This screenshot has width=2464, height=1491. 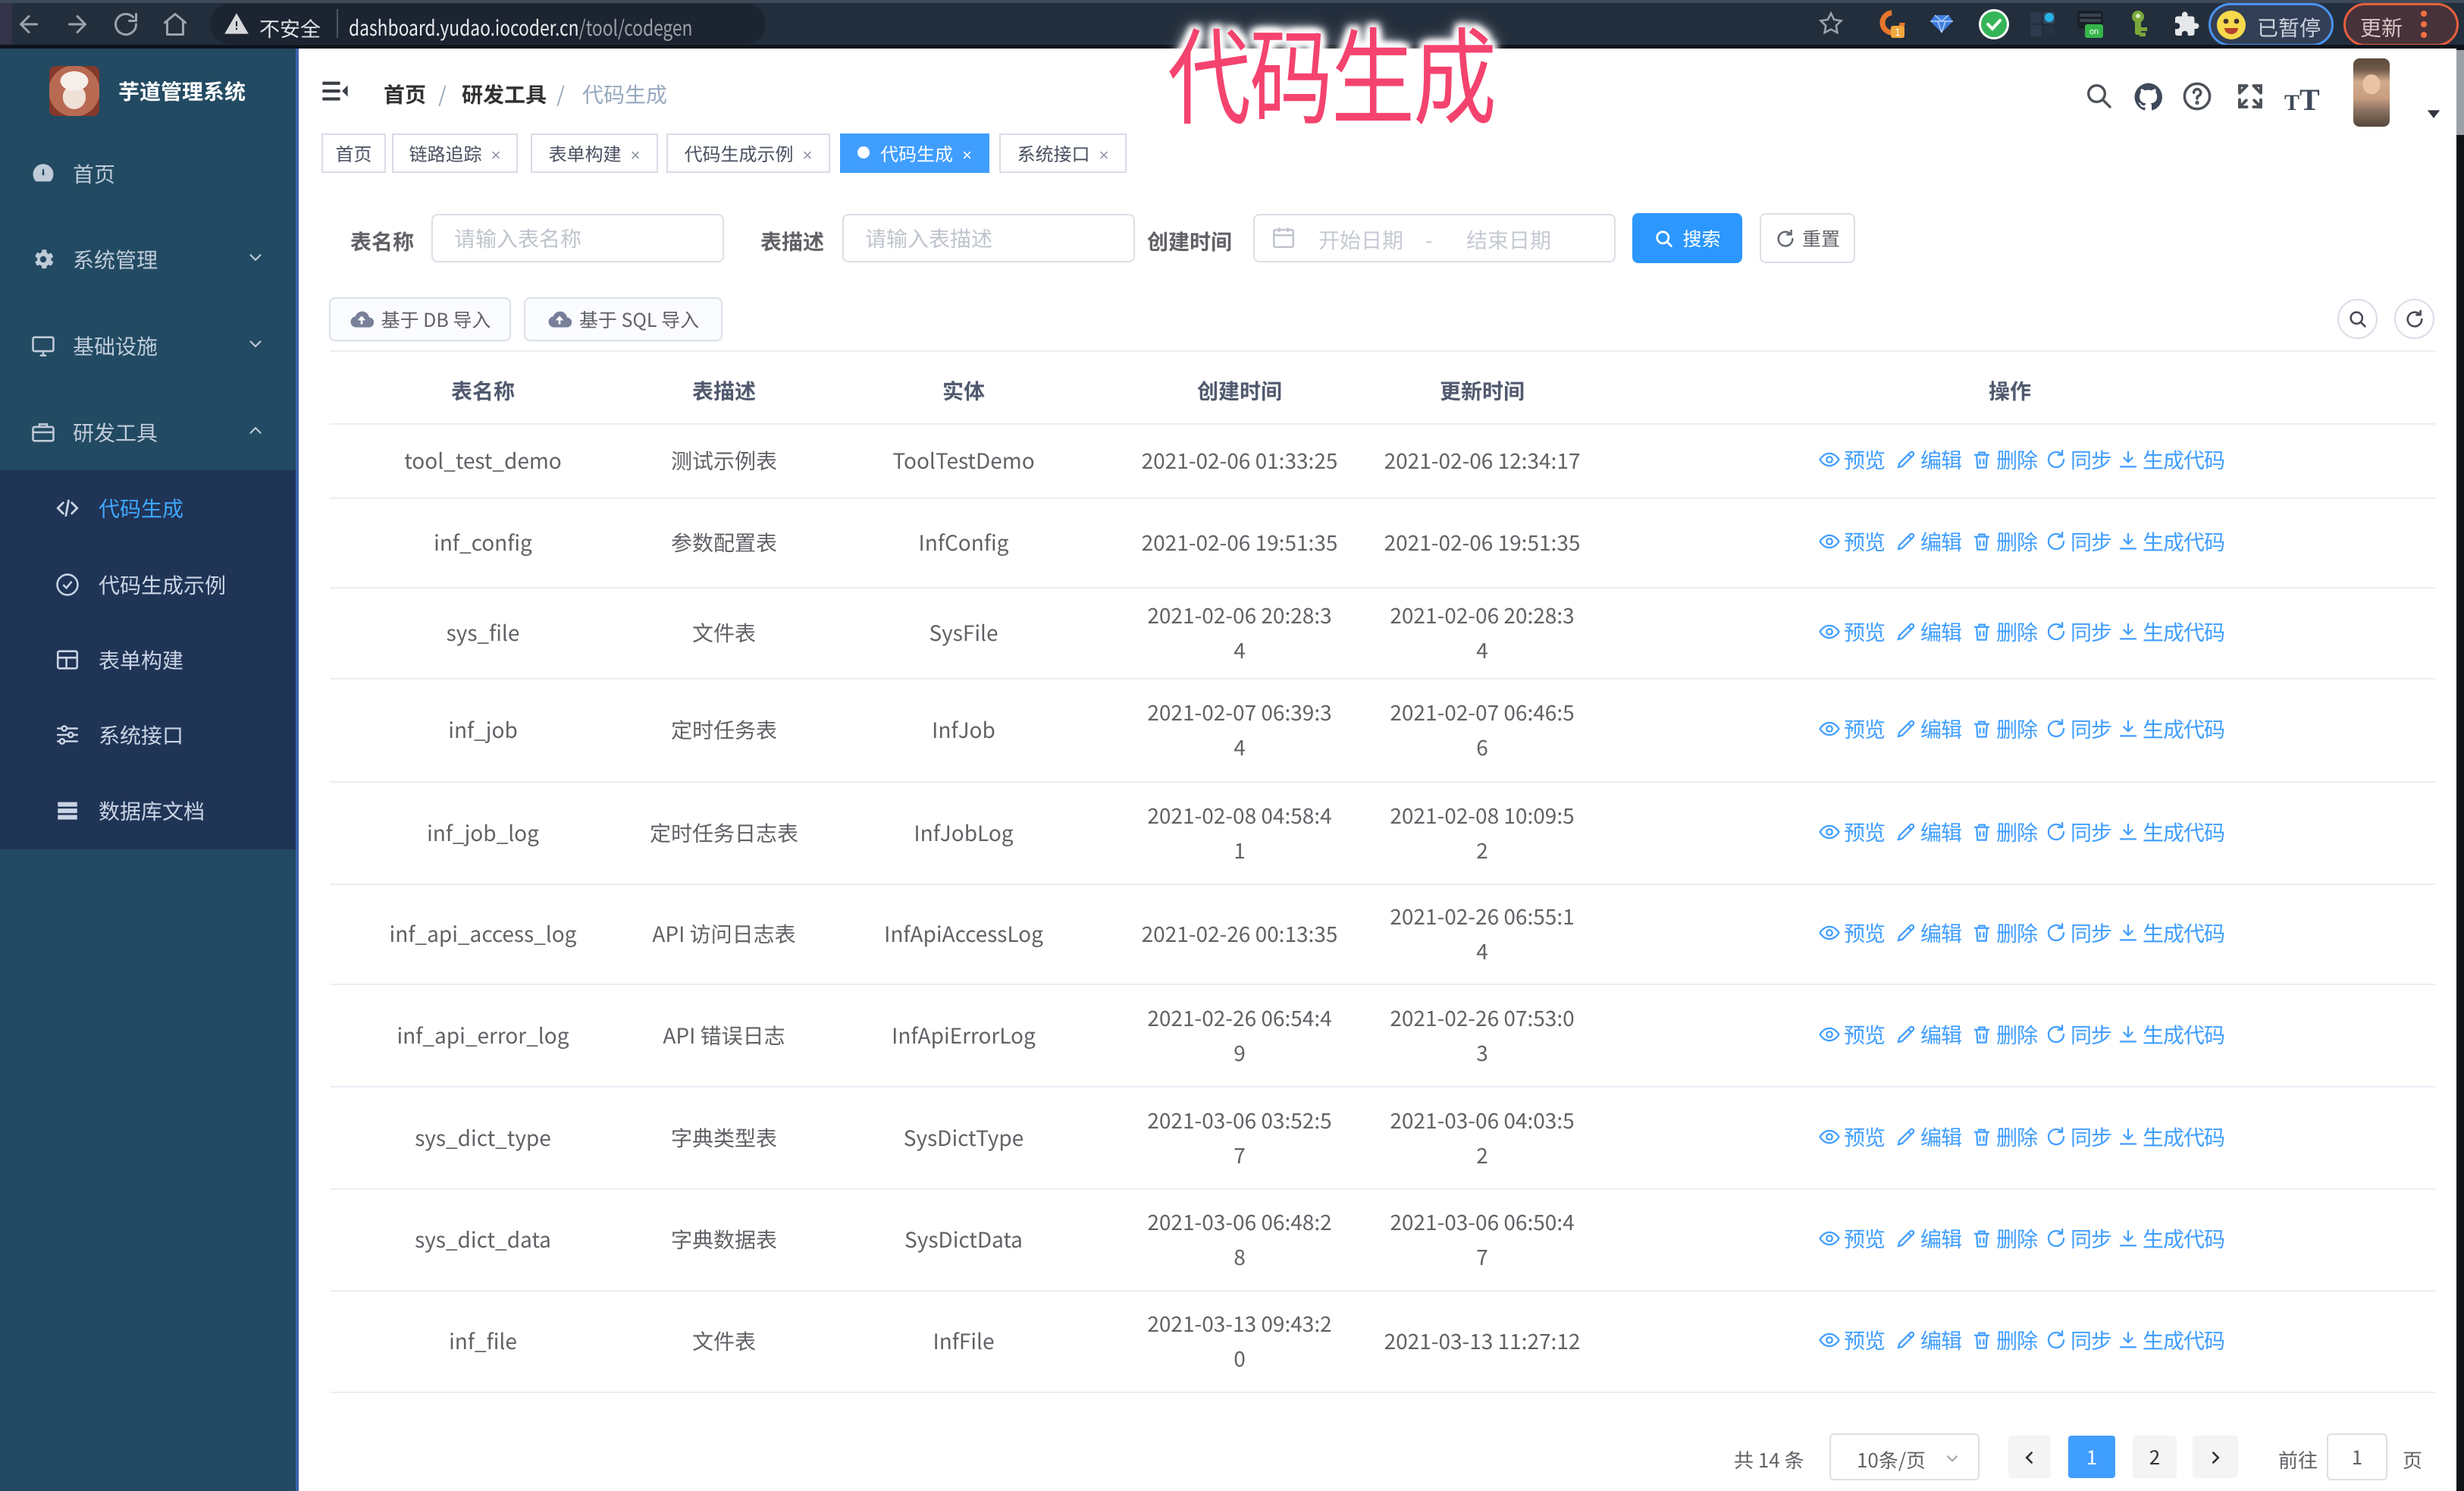 I want to click on svg-text: 1, so click(x=1898, y=31).